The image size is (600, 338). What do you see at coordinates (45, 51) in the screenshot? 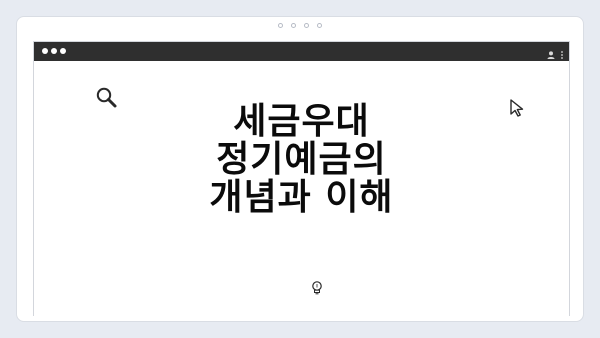
I see `close-button` at bounding box center [45, 51].